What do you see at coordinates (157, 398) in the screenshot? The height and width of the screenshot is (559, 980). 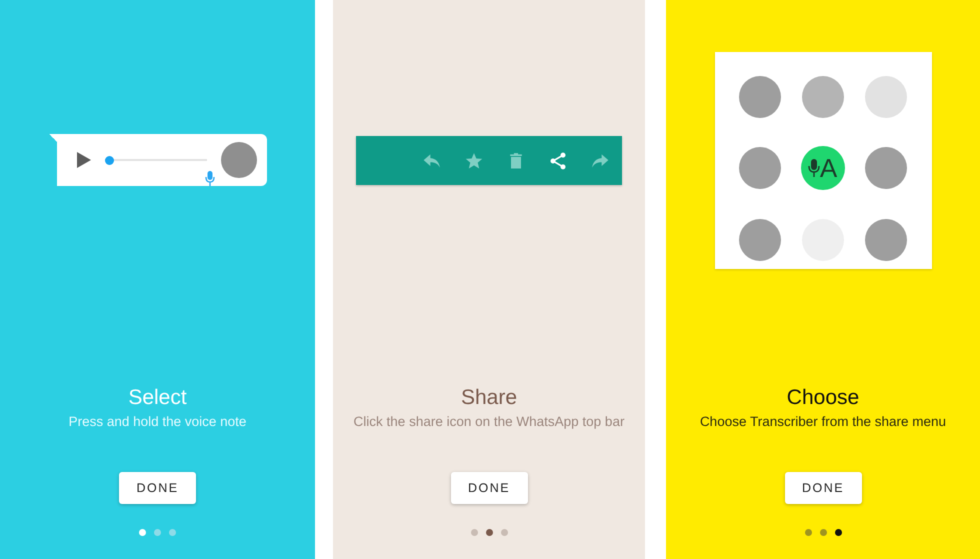 I see `step-title: Select` at bounding box center [157, 398].